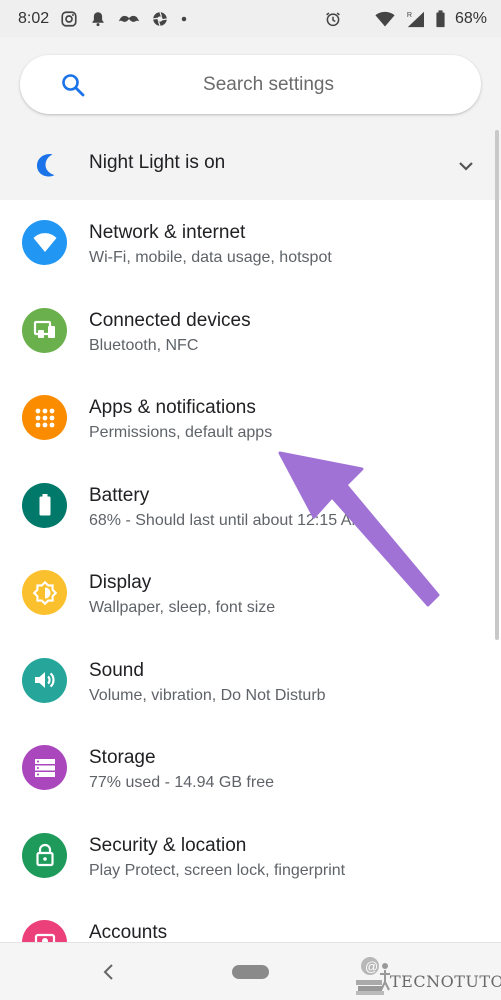 The height and width of the screenshot is (1000, 501). Describe the element at coordinates (217, 870) in the screenshot. I see `setting-subtitle: Play Protect, screen lock, fingerprint` at that location.